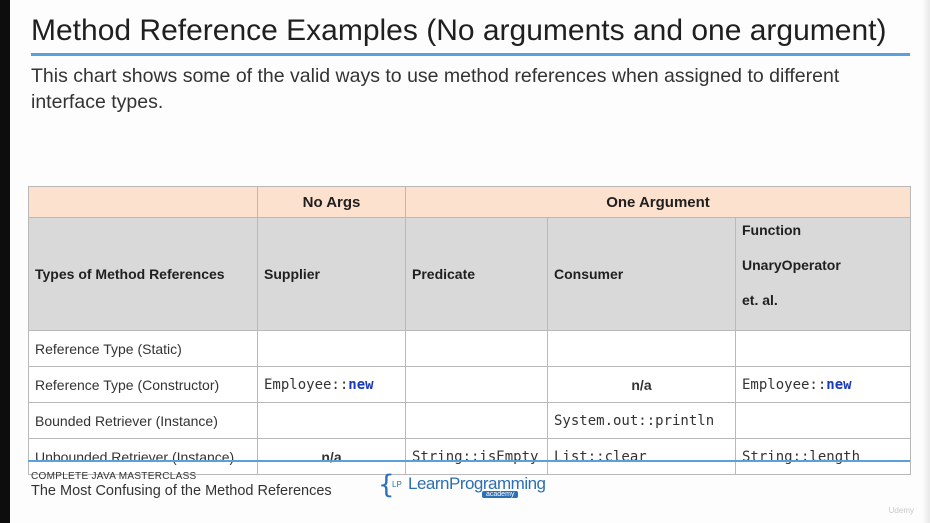 The height and width of the screenshot is (523, 930). I want to click on column-header-supplier: Supplier, so click(331, 274).